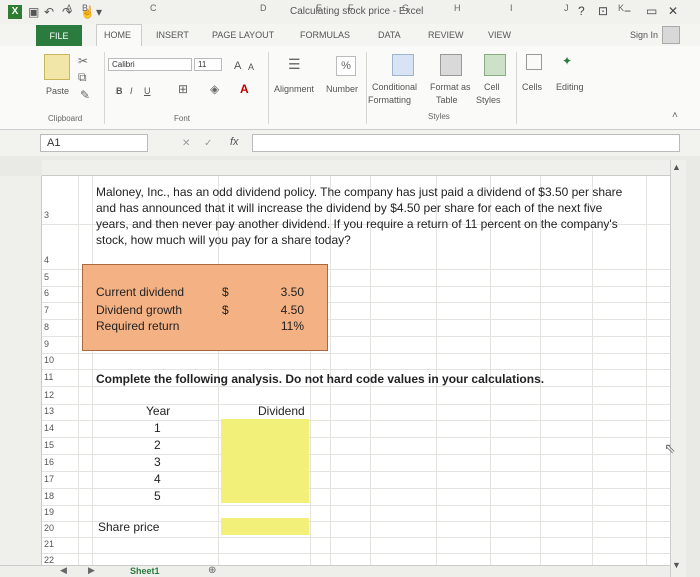 The width and height of the screenshot is (700, 577). Describe the element at coordinates (49, 496) in the screenshot. I see `row-header: 18` at that location.